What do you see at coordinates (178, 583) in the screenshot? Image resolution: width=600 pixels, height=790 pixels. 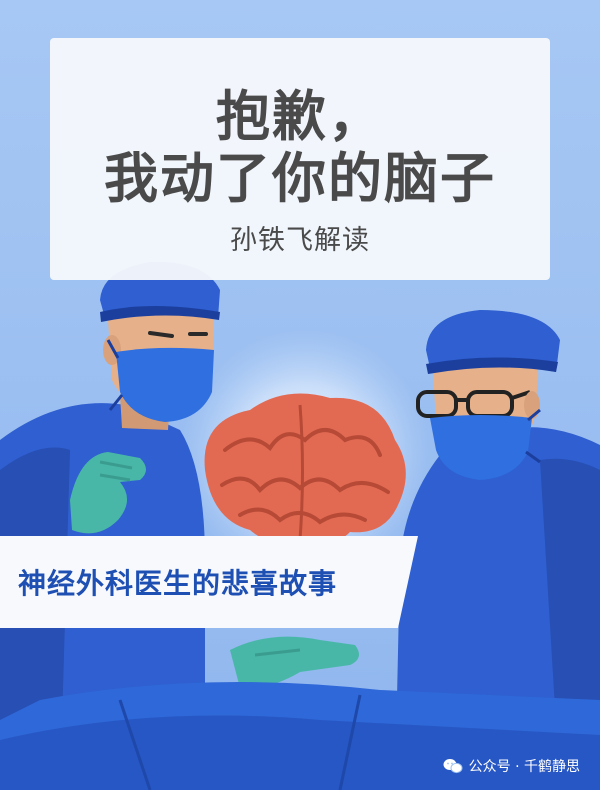 I see `subtitle-text: 神经外科医生的悲喜故事` at bounding box center [178, 583].